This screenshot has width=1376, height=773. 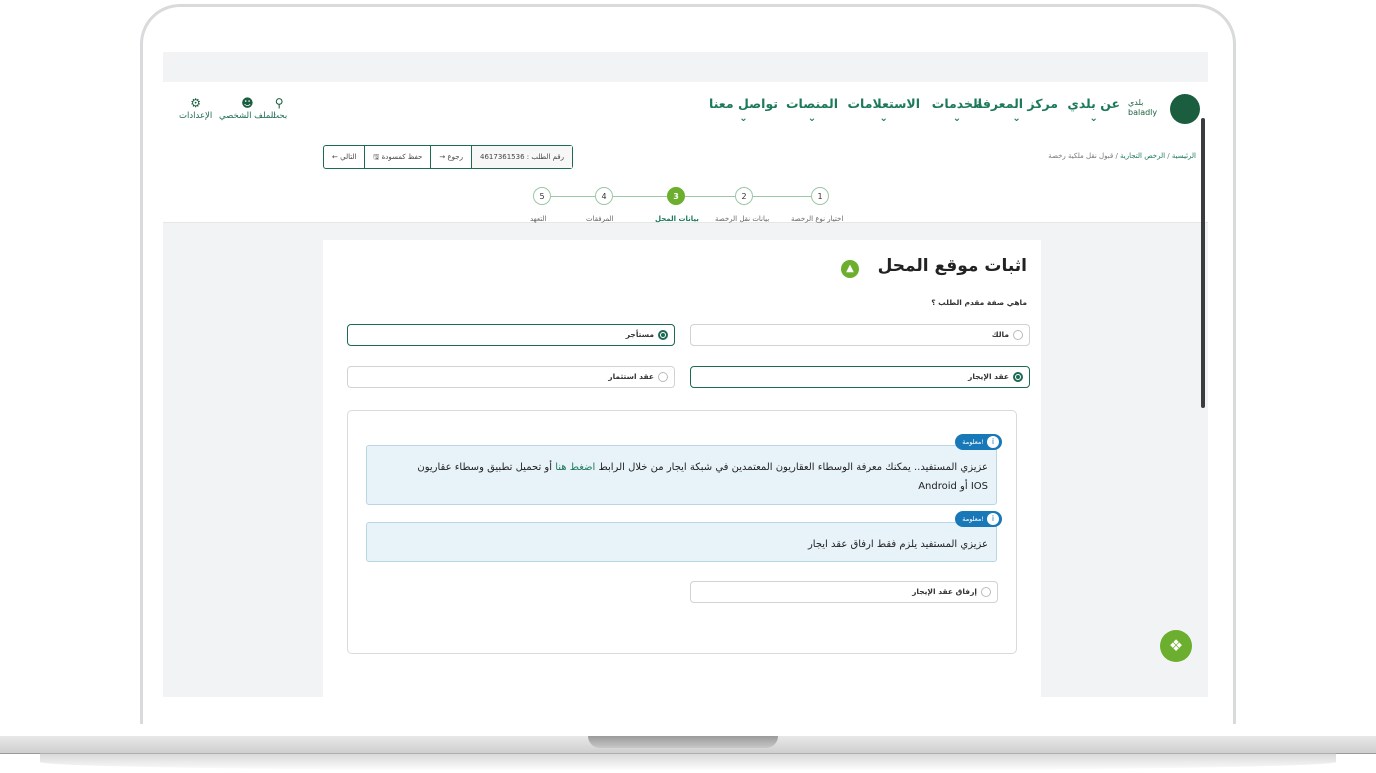 I want to click on profile-button: ☻ الملف الشخصي, so click(x=247, y=108).